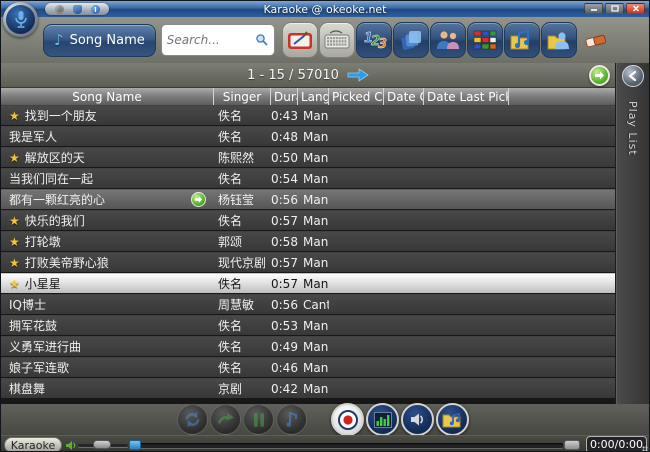  I want to click on song-name-button-label: Song Name, so click(107, 40).